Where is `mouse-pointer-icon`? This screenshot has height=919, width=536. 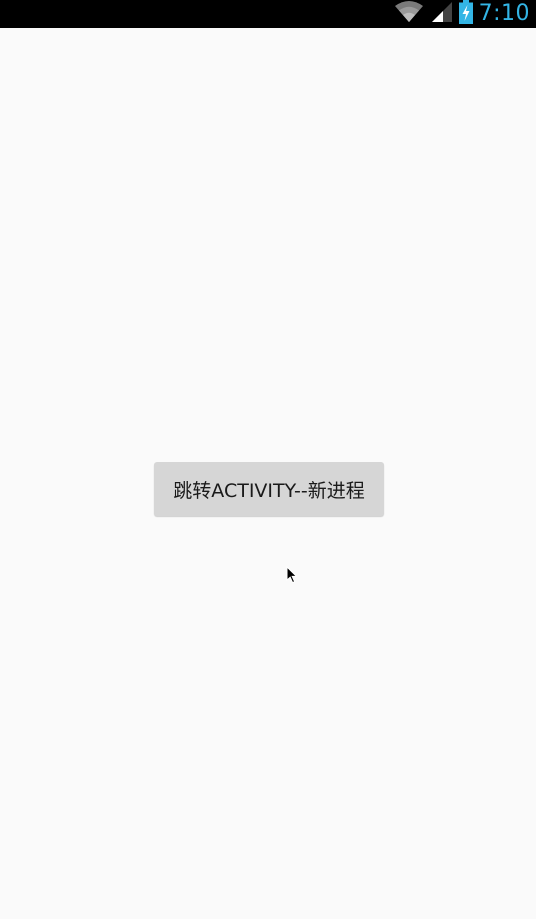
mouse-pointer-icon is located at coordinates (293, 574).